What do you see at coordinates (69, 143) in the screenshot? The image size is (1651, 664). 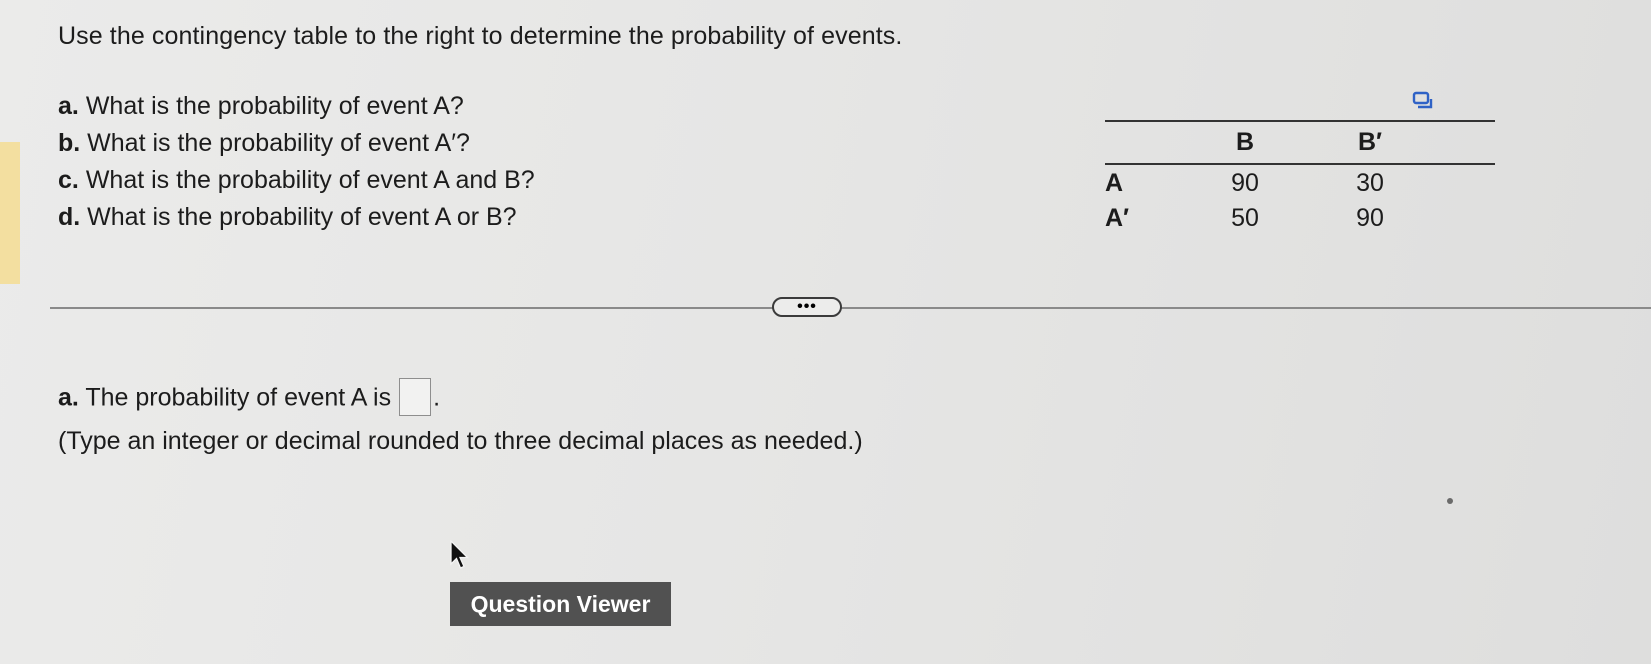 I see `question-letter: b.` at bounding box center [69, 143].